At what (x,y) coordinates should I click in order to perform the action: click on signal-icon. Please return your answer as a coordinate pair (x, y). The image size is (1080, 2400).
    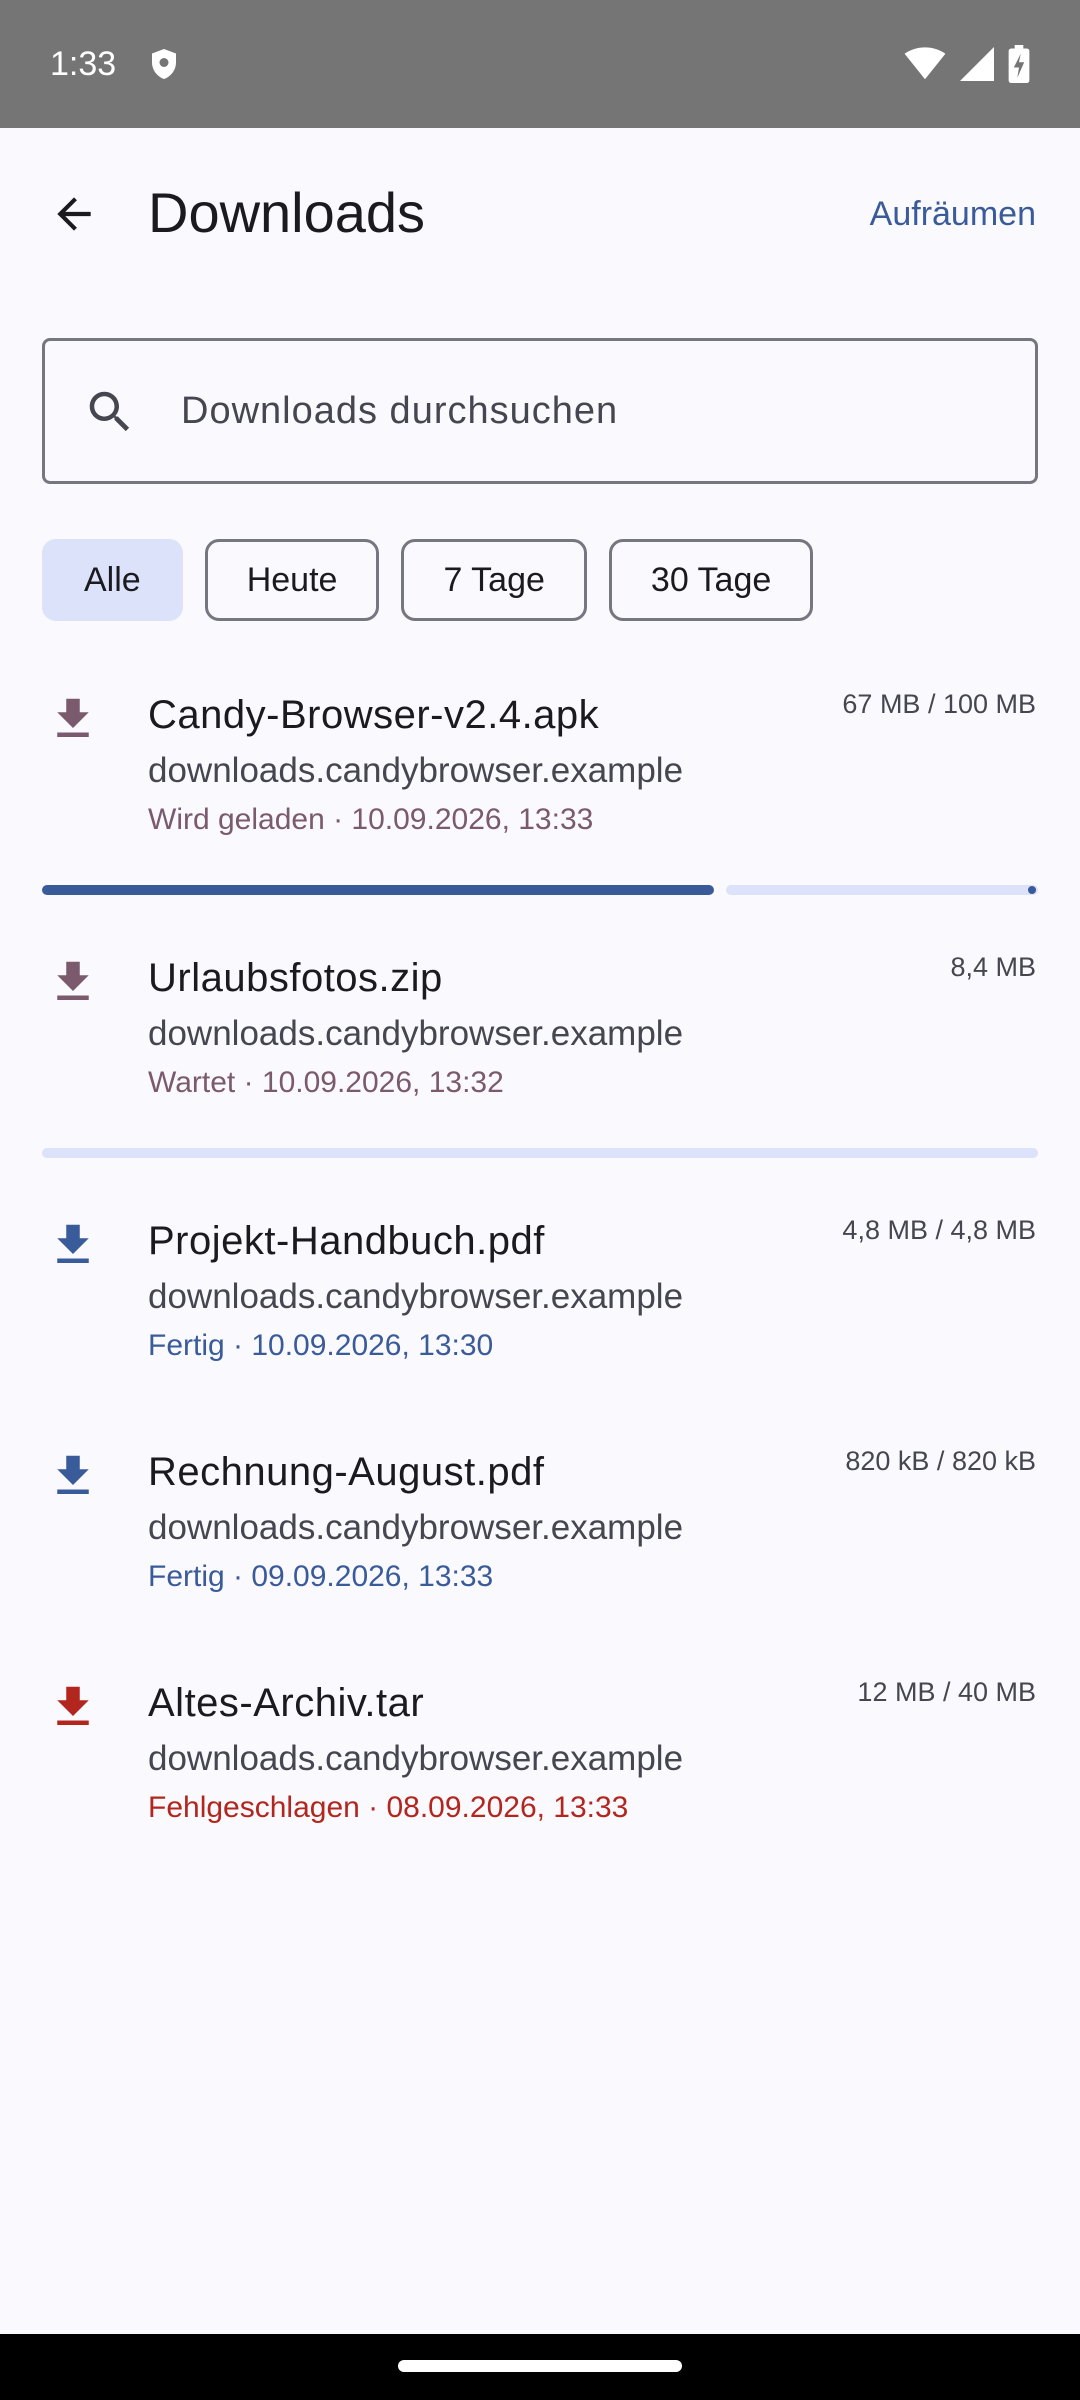
    Looking at the image, I should click on (977, 64).